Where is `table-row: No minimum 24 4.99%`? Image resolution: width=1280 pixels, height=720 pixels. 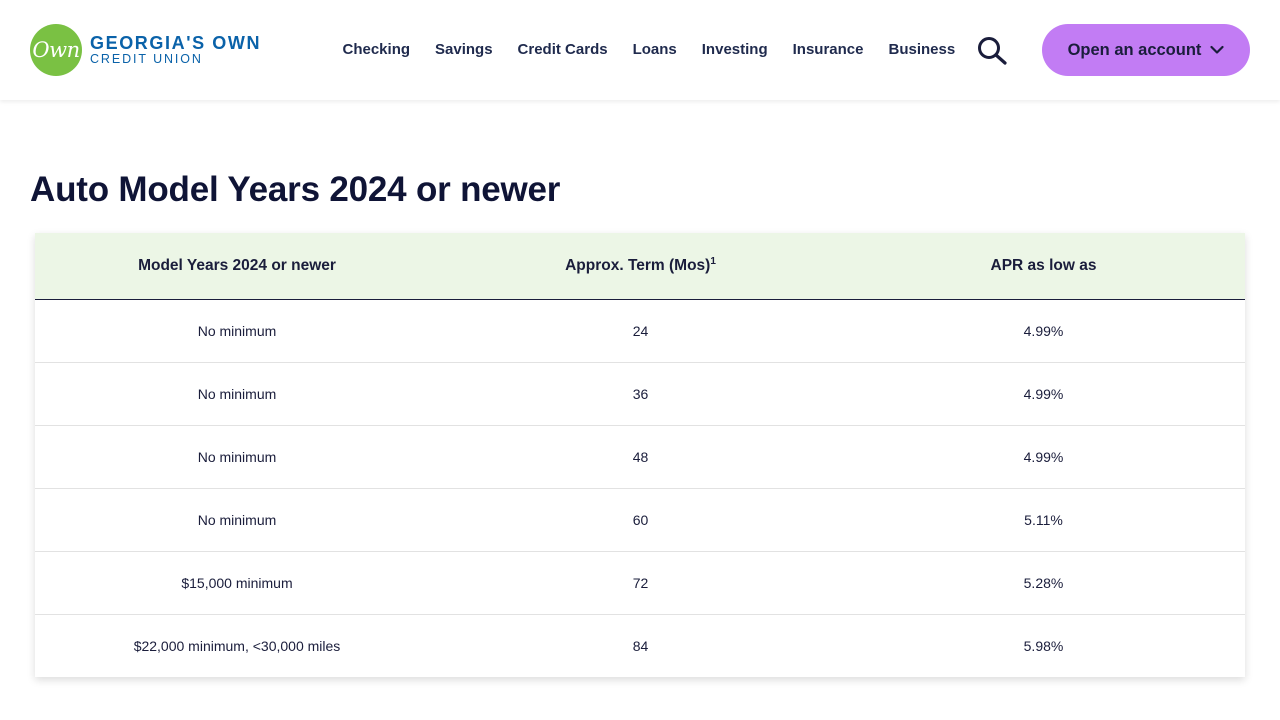 table-row: No minimum 24 4.99% is located at coordinates (640, 330).